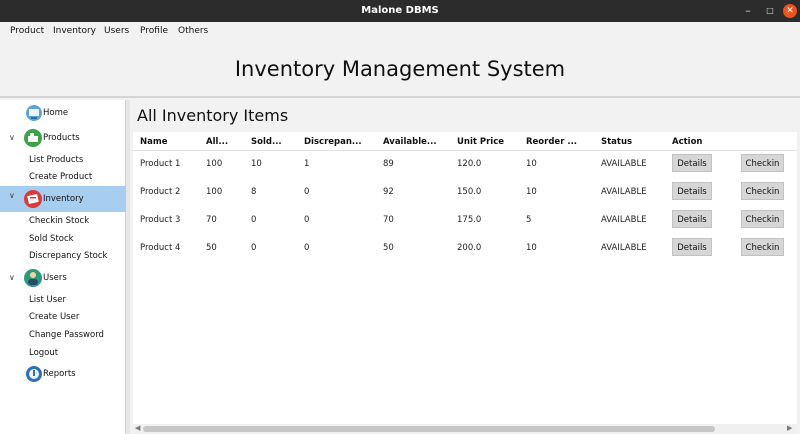 The height and width of the screenshot is (434, 800). I want to click on window-titlebar: Malone DBMS – □ ✕, so click(400, 11).